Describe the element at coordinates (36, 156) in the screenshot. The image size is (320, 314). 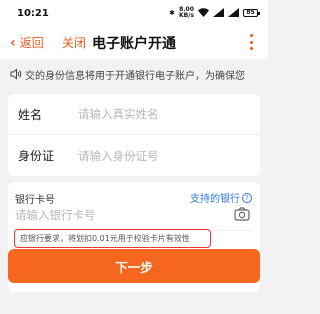
I see `id-label: 身份证` at that location.